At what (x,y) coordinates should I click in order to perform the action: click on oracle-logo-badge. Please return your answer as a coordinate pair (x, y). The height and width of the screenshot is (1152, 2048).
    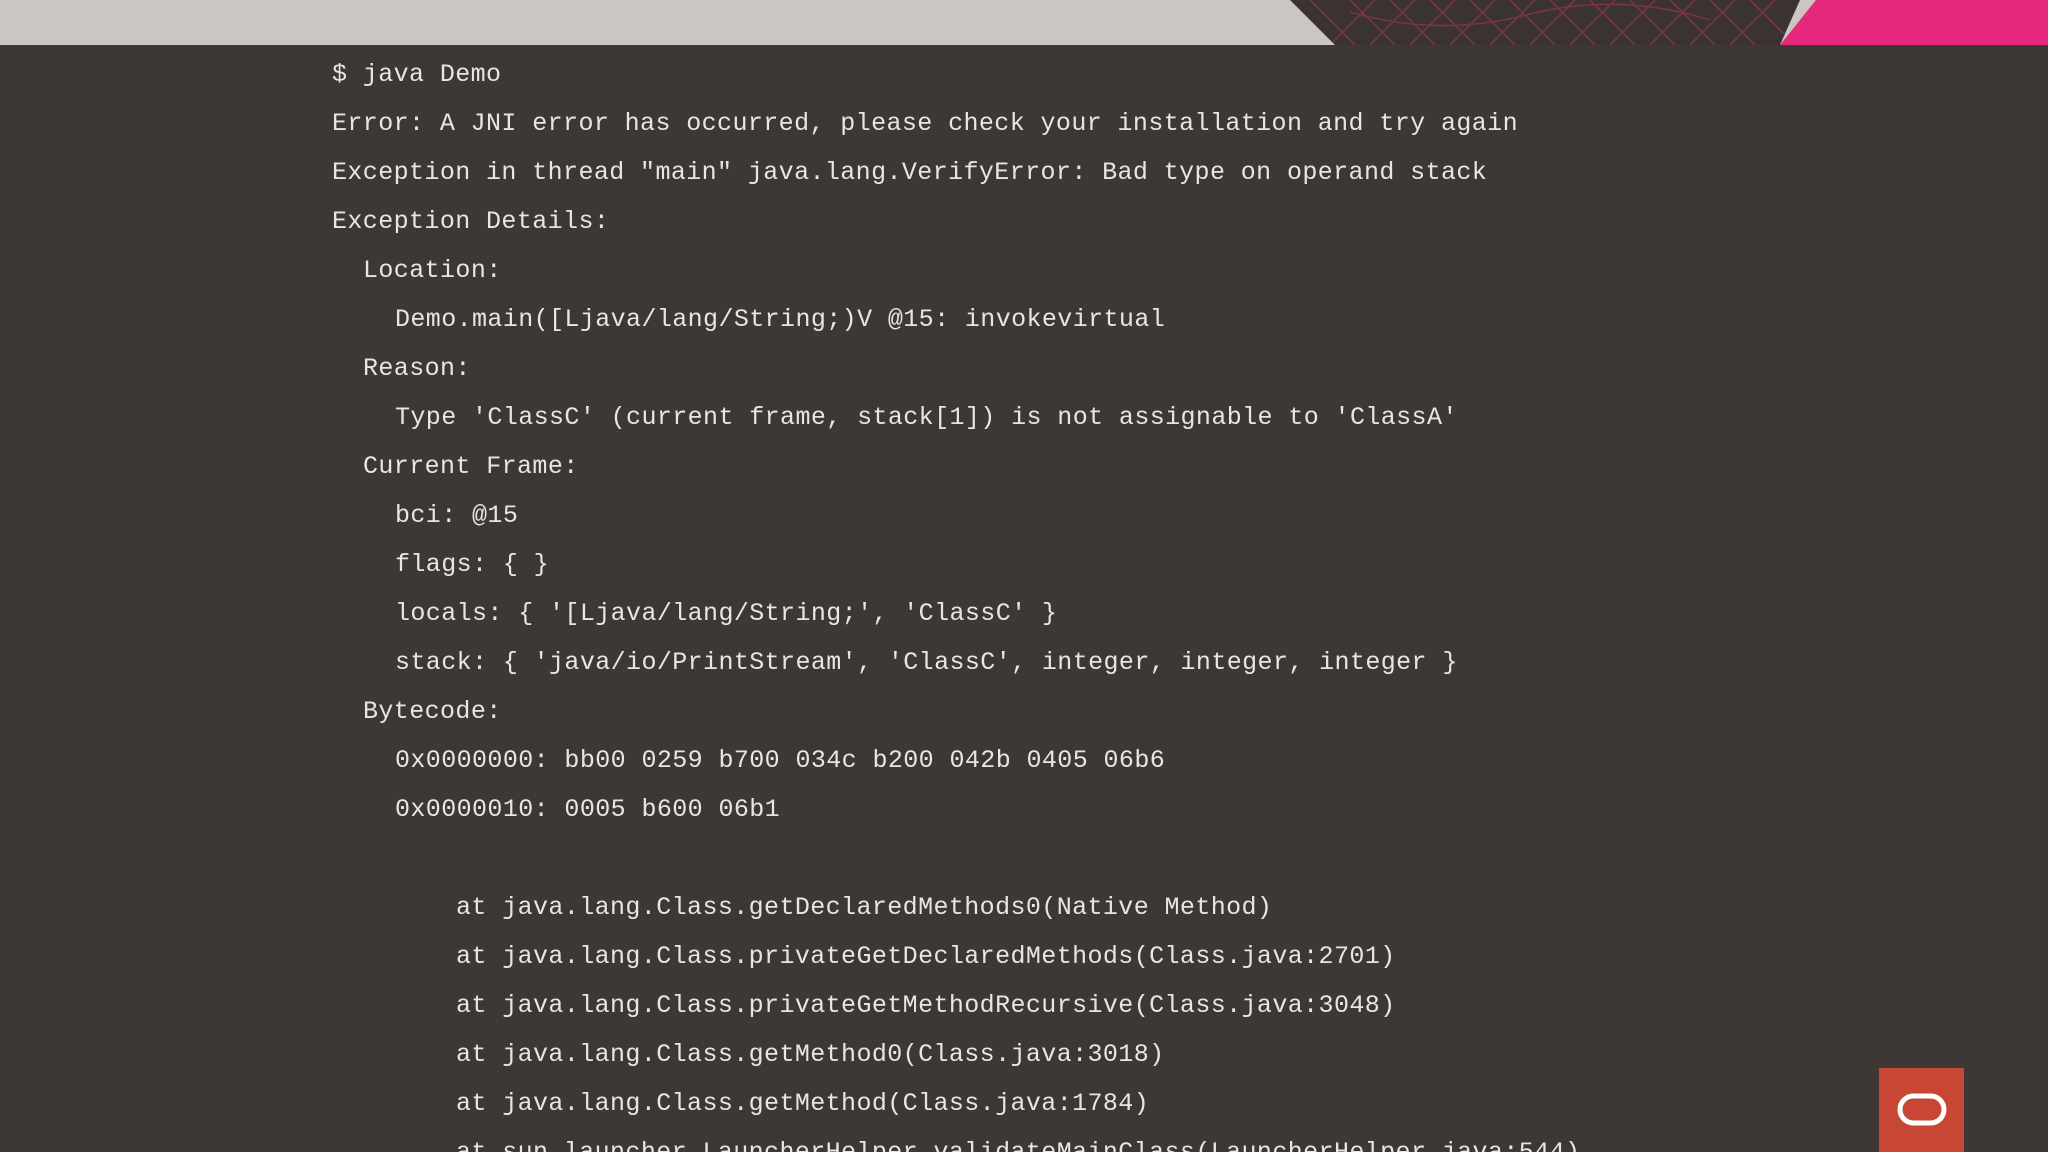
    Looking at the image, I should click on (1921, 1110).